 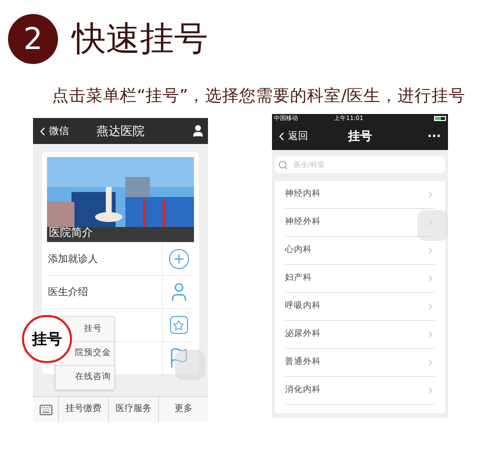 I want to click on department-item: 呼吸内科, so click(x=360, y=307).